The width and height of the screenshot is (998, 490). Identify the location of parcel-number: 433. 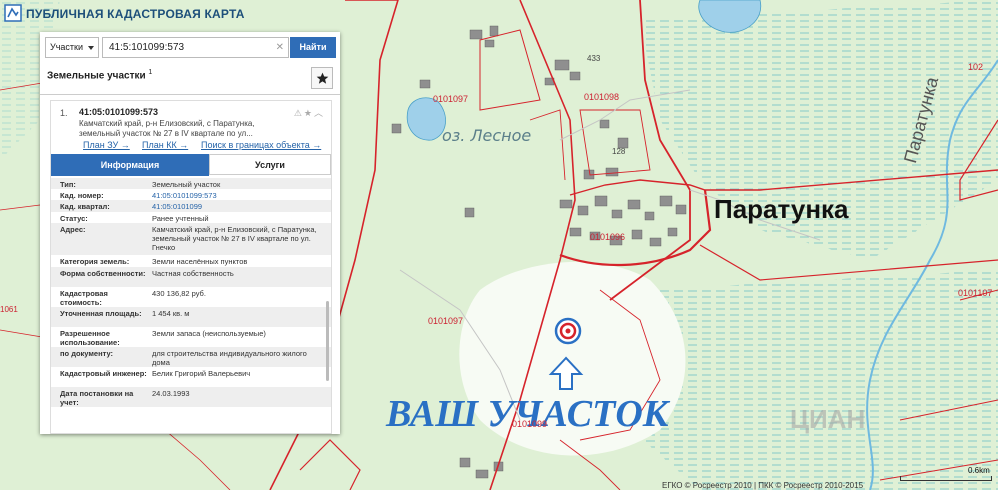
(594, 58).